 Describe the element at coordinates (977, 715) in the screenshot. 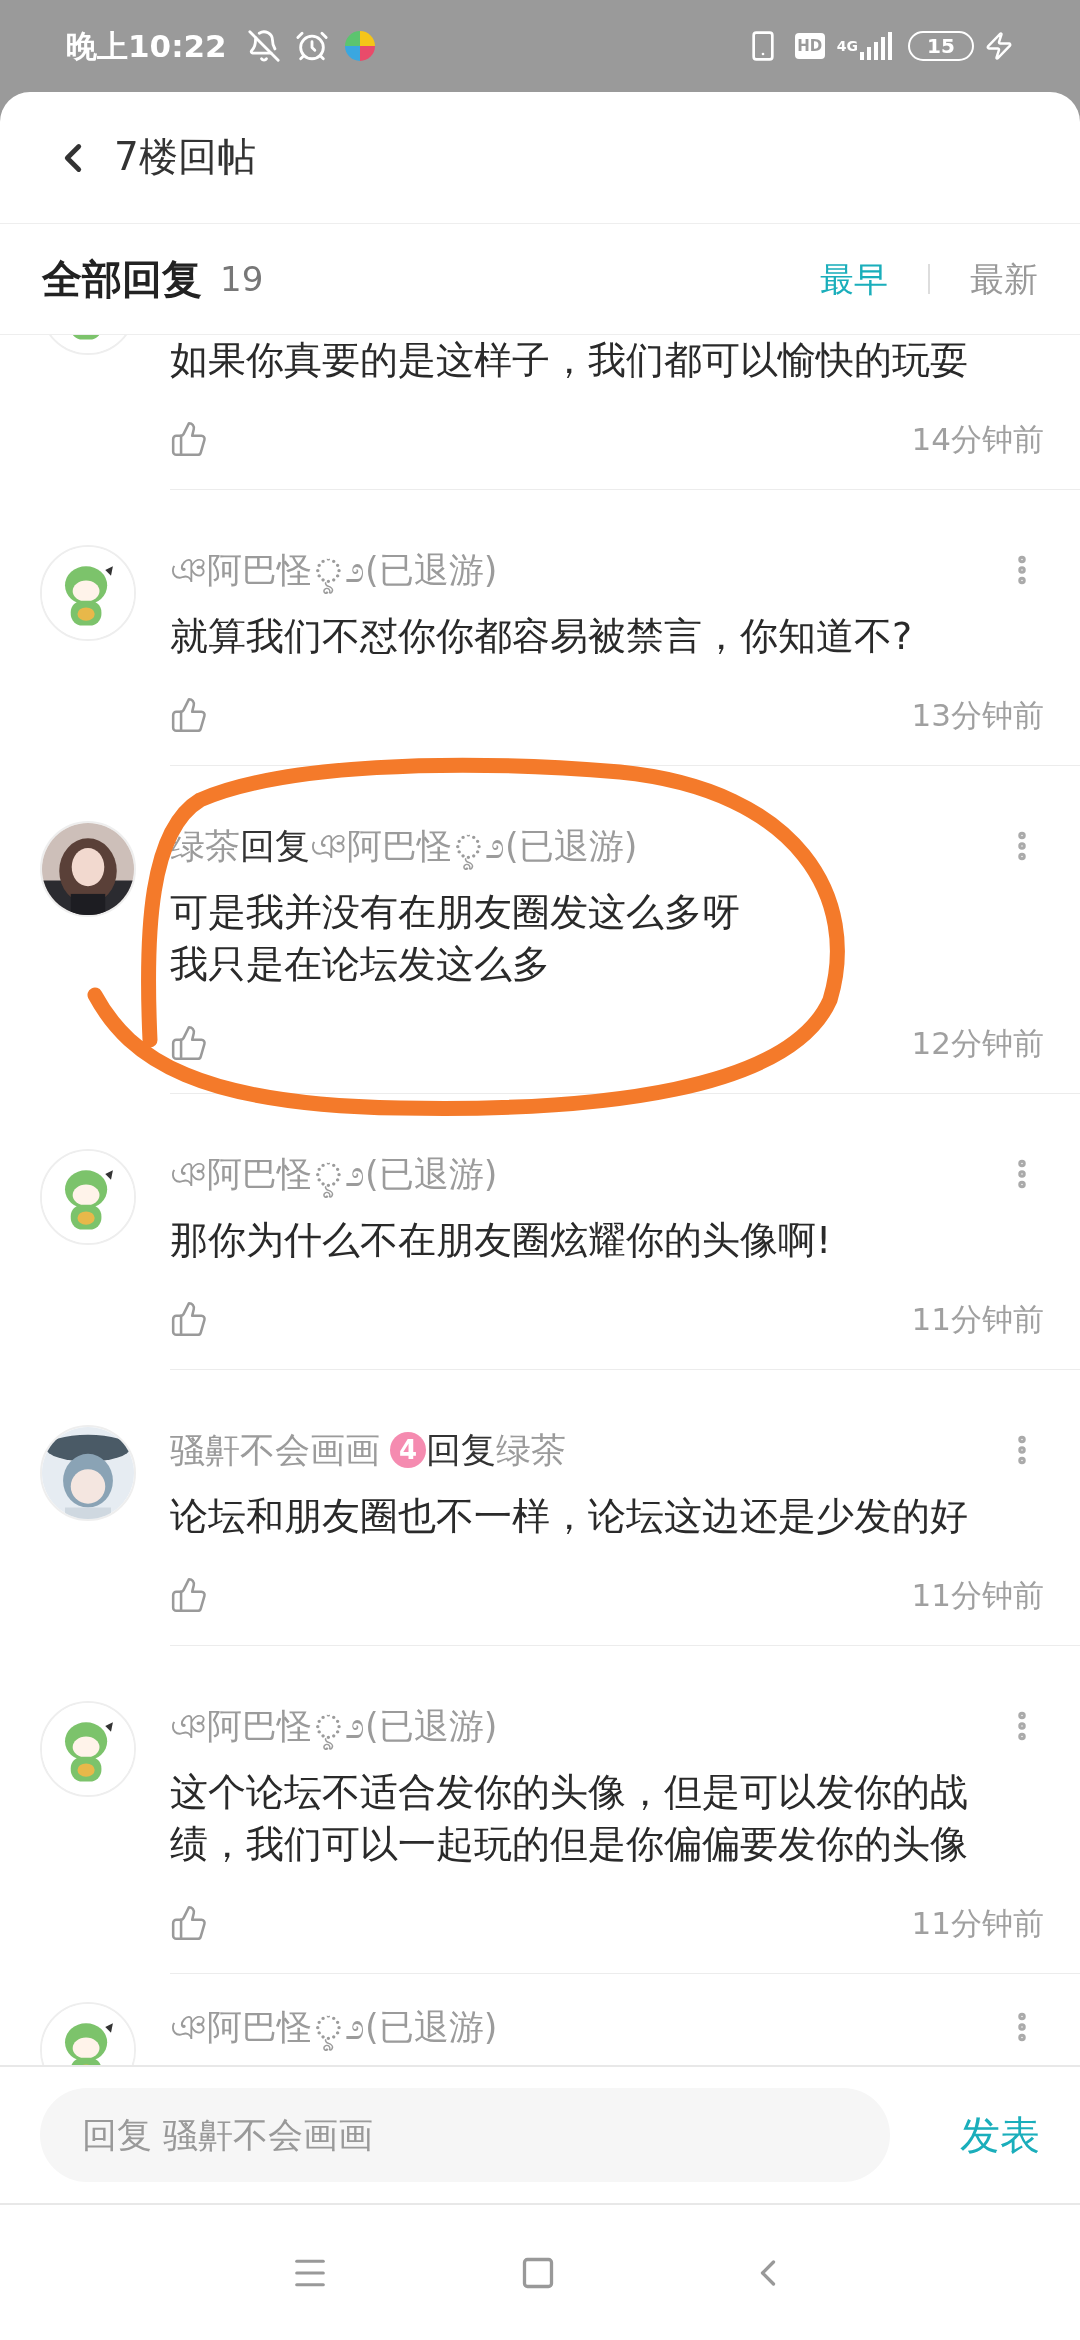

I see `comment-time: 13分钟前` at that location.